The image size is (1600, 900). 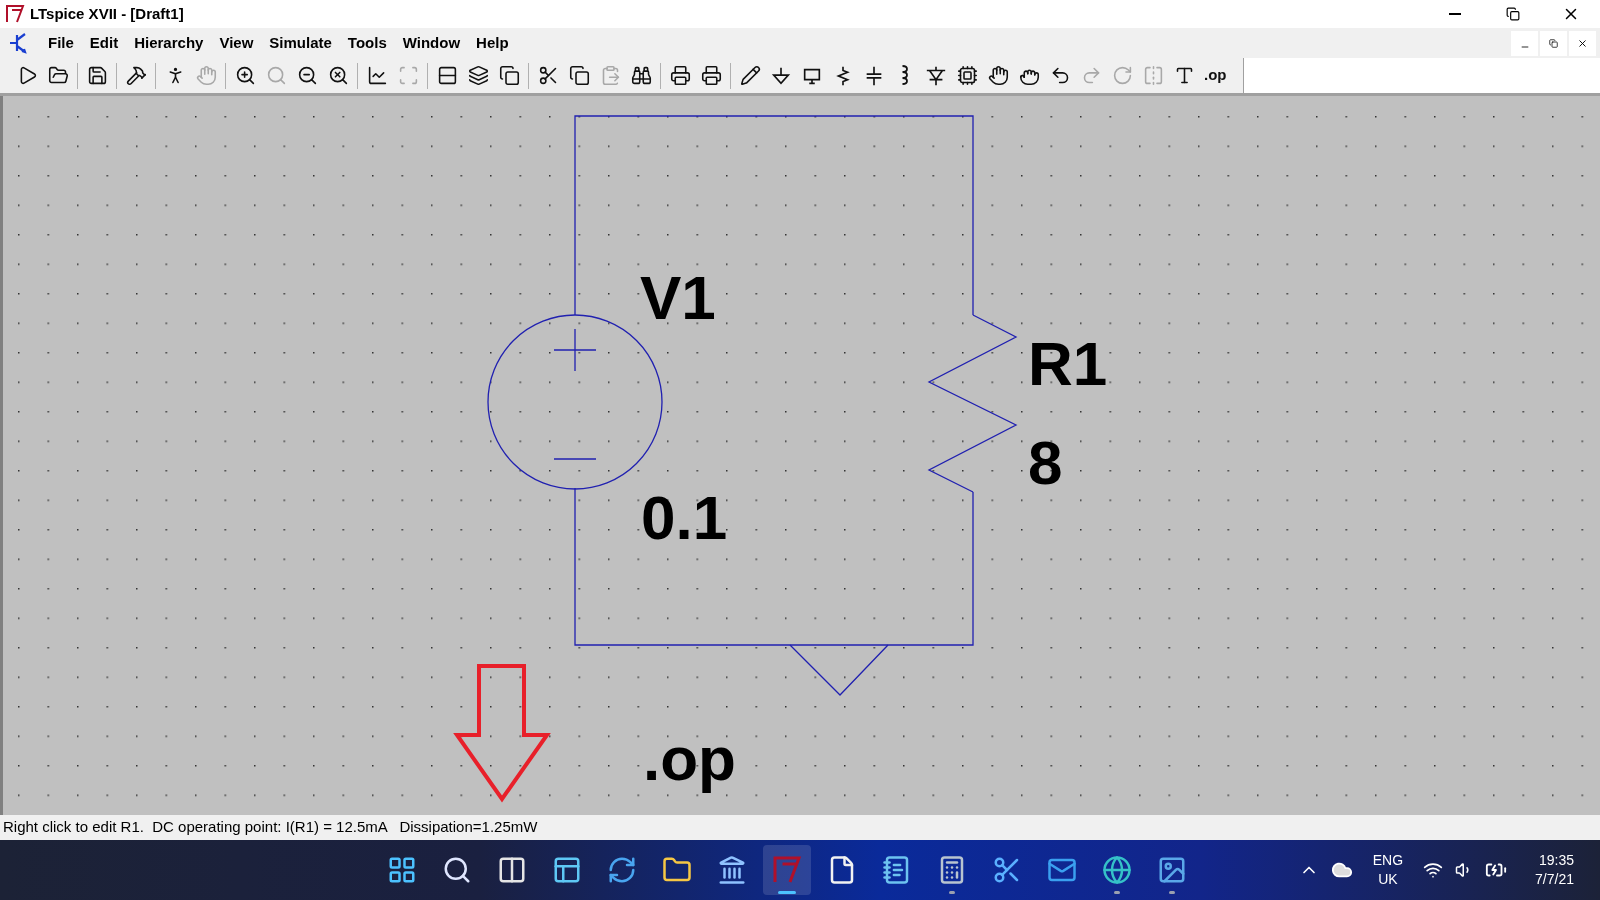 What do you see at coordinates (136, 75) in the screenshot?
I see `hammer-icon` at bounding box center [136, 75].